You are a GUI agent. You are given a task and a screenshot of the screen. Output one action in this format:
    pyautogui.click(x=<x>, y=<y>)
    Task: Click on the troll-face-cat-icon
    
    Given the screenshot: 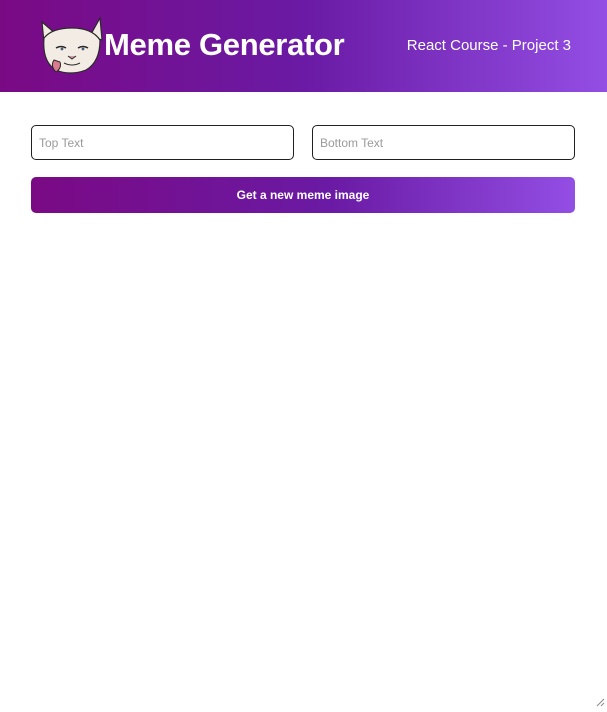 What is the action you would take?
    pyautogui.click(x=70, y=46)
    